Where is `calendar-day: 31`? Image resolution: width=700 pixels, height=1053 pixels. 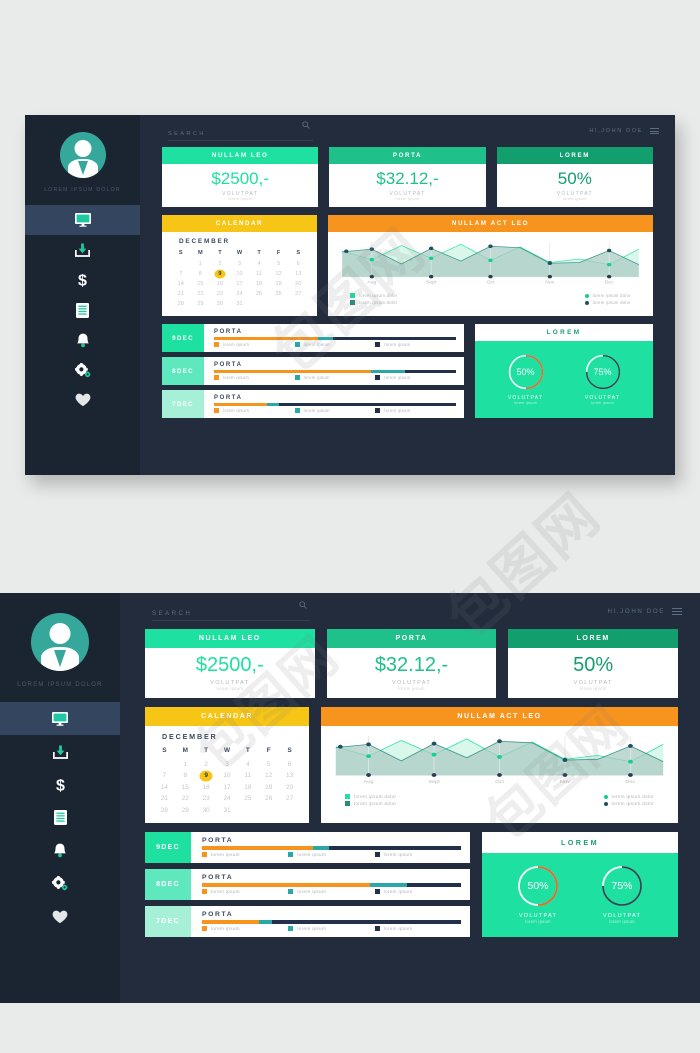 calendar-day: 31 is located at coordinates (240, 304).